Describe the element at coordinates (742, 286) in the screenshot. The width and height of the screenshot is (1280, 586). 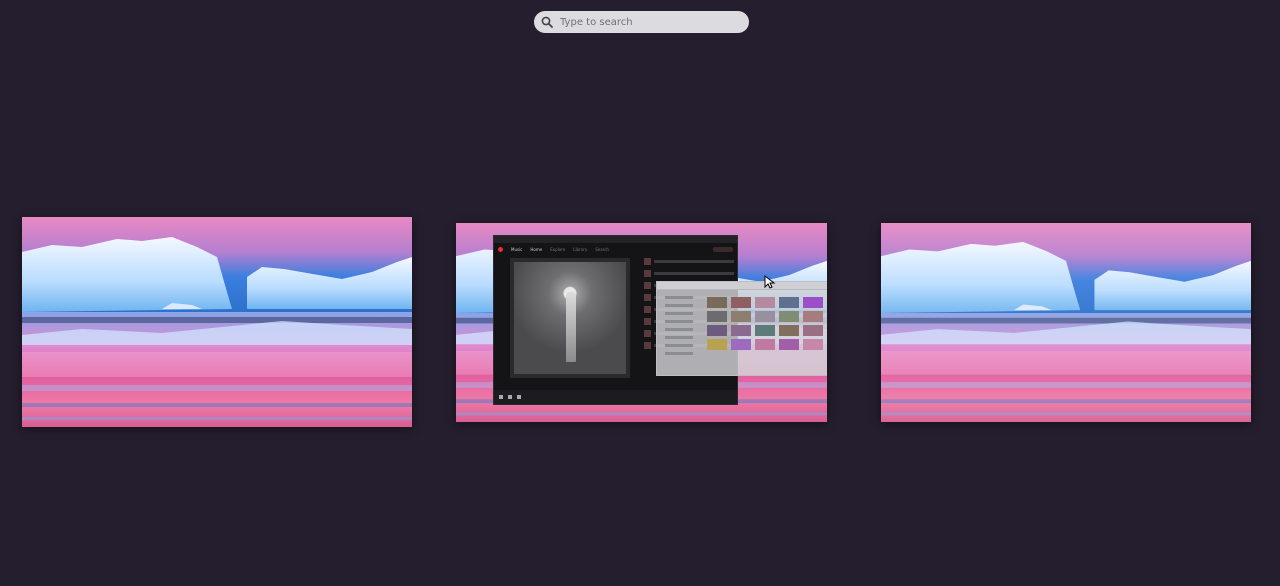
I see `browser-toolbar` at that location.